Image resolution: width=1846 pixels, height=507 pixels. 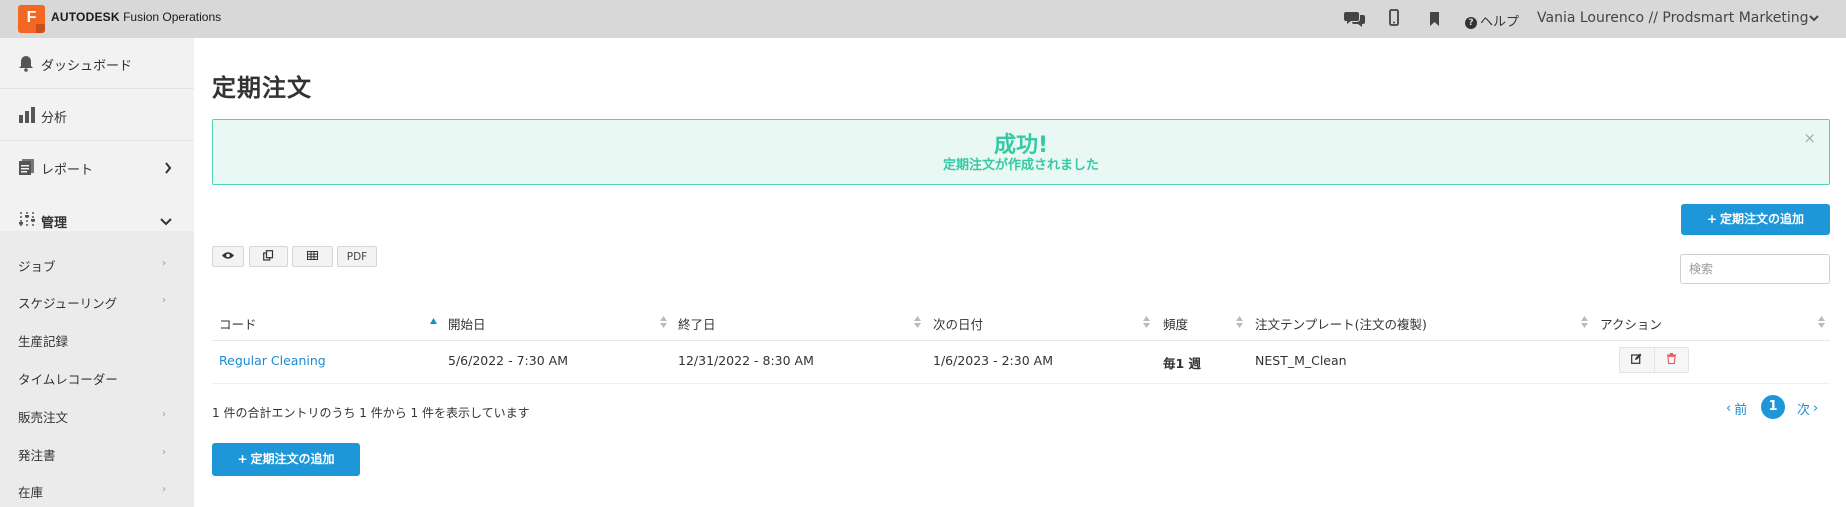 I want to click on csv-export-button, so click(x=312, y=256).